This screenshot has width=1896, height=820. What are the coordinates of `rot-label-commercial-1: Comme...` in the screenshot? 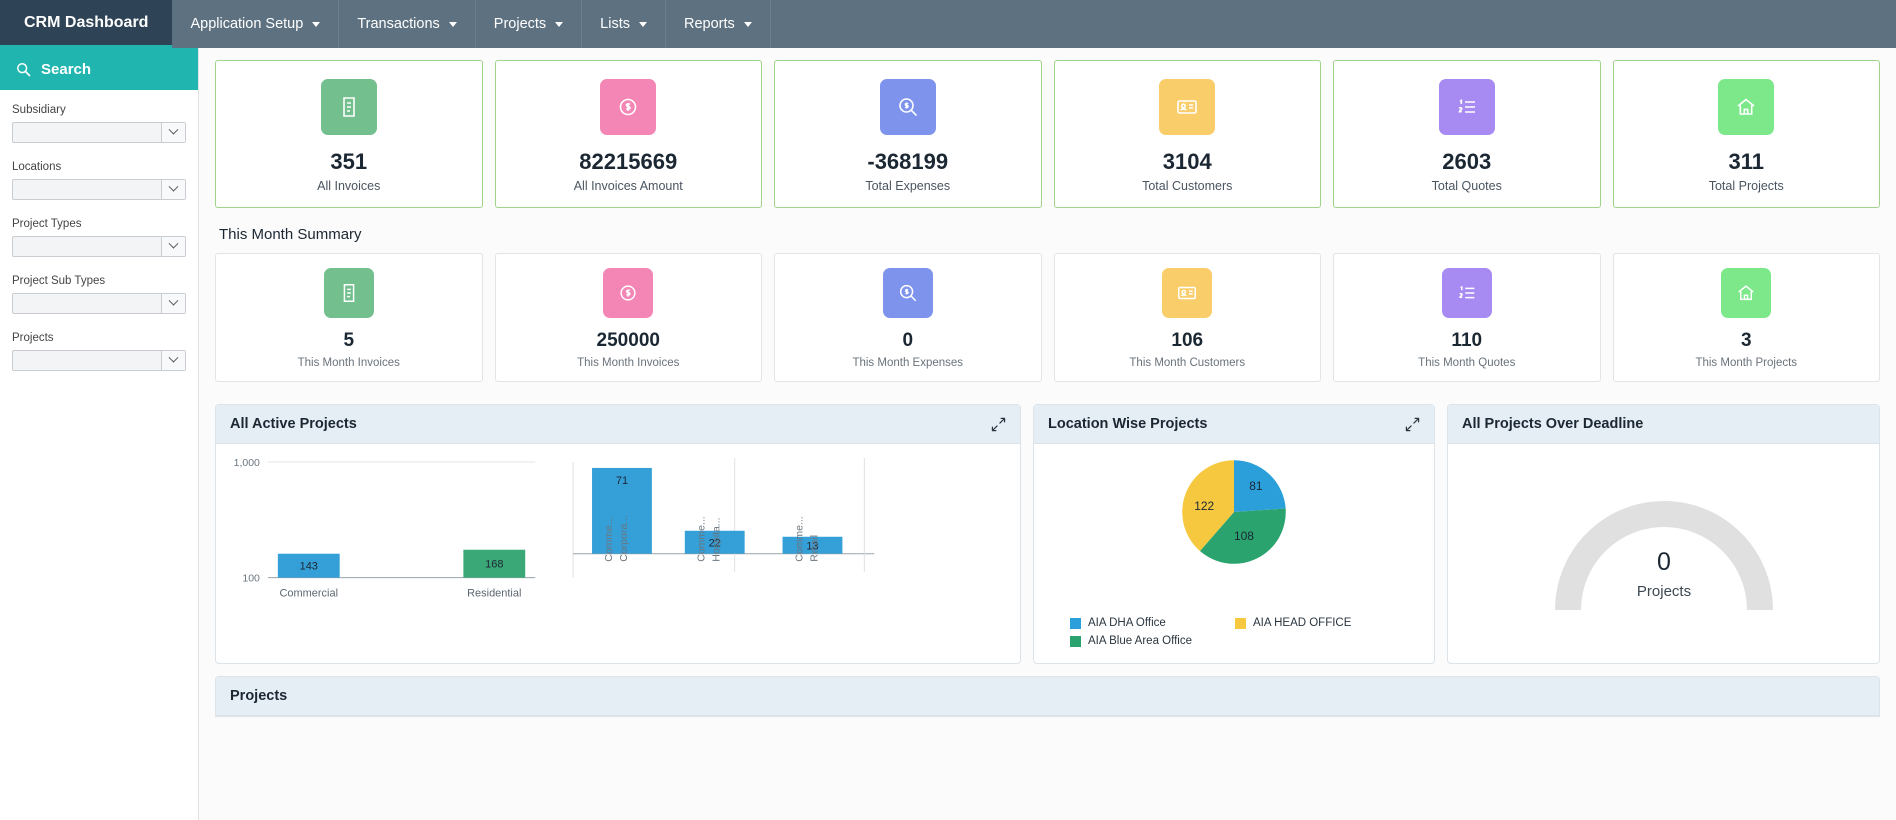 It's located at (609, 538).